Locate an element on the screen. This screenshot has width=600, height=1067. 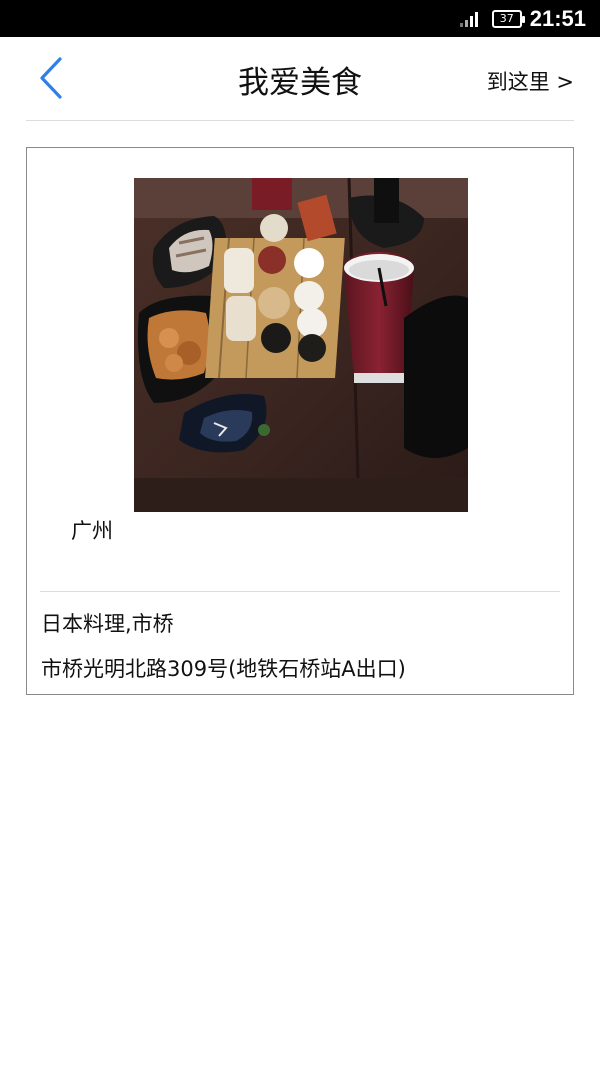
nav-bar: 我爱美食 到这里 > is located at coordinates (300, 79).